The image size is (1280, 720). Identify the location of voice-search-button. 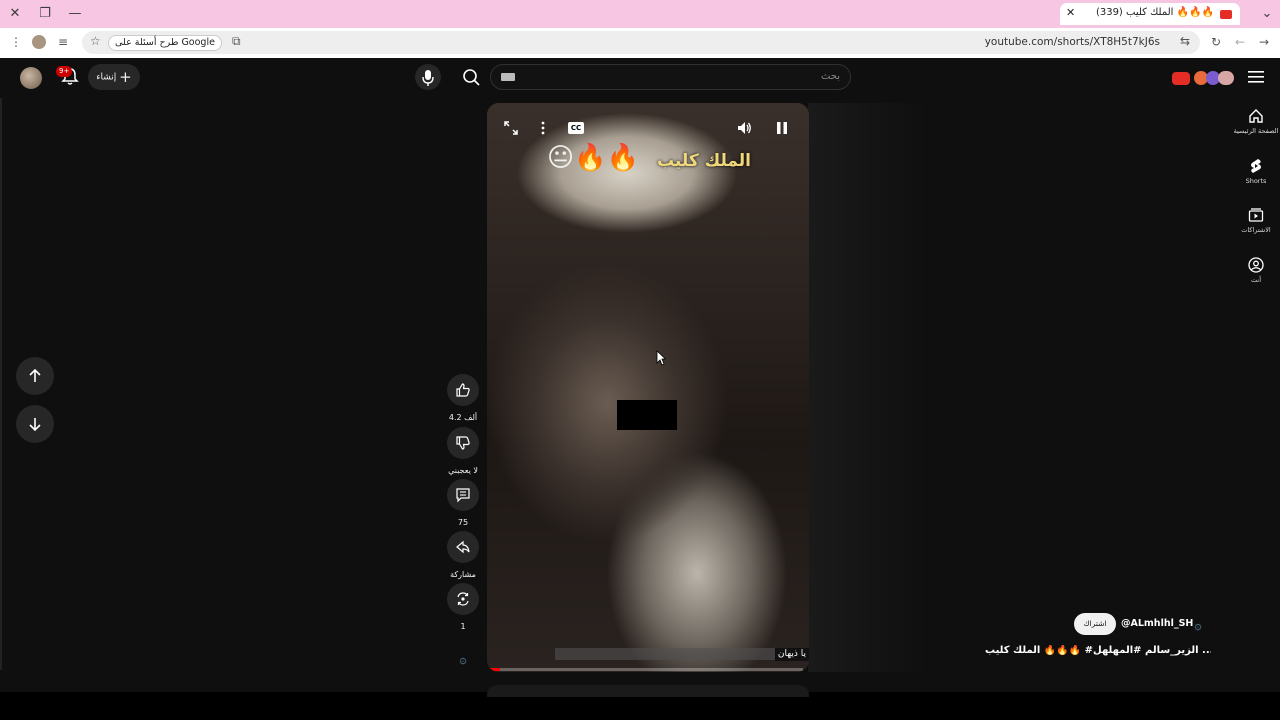
(428, 77).